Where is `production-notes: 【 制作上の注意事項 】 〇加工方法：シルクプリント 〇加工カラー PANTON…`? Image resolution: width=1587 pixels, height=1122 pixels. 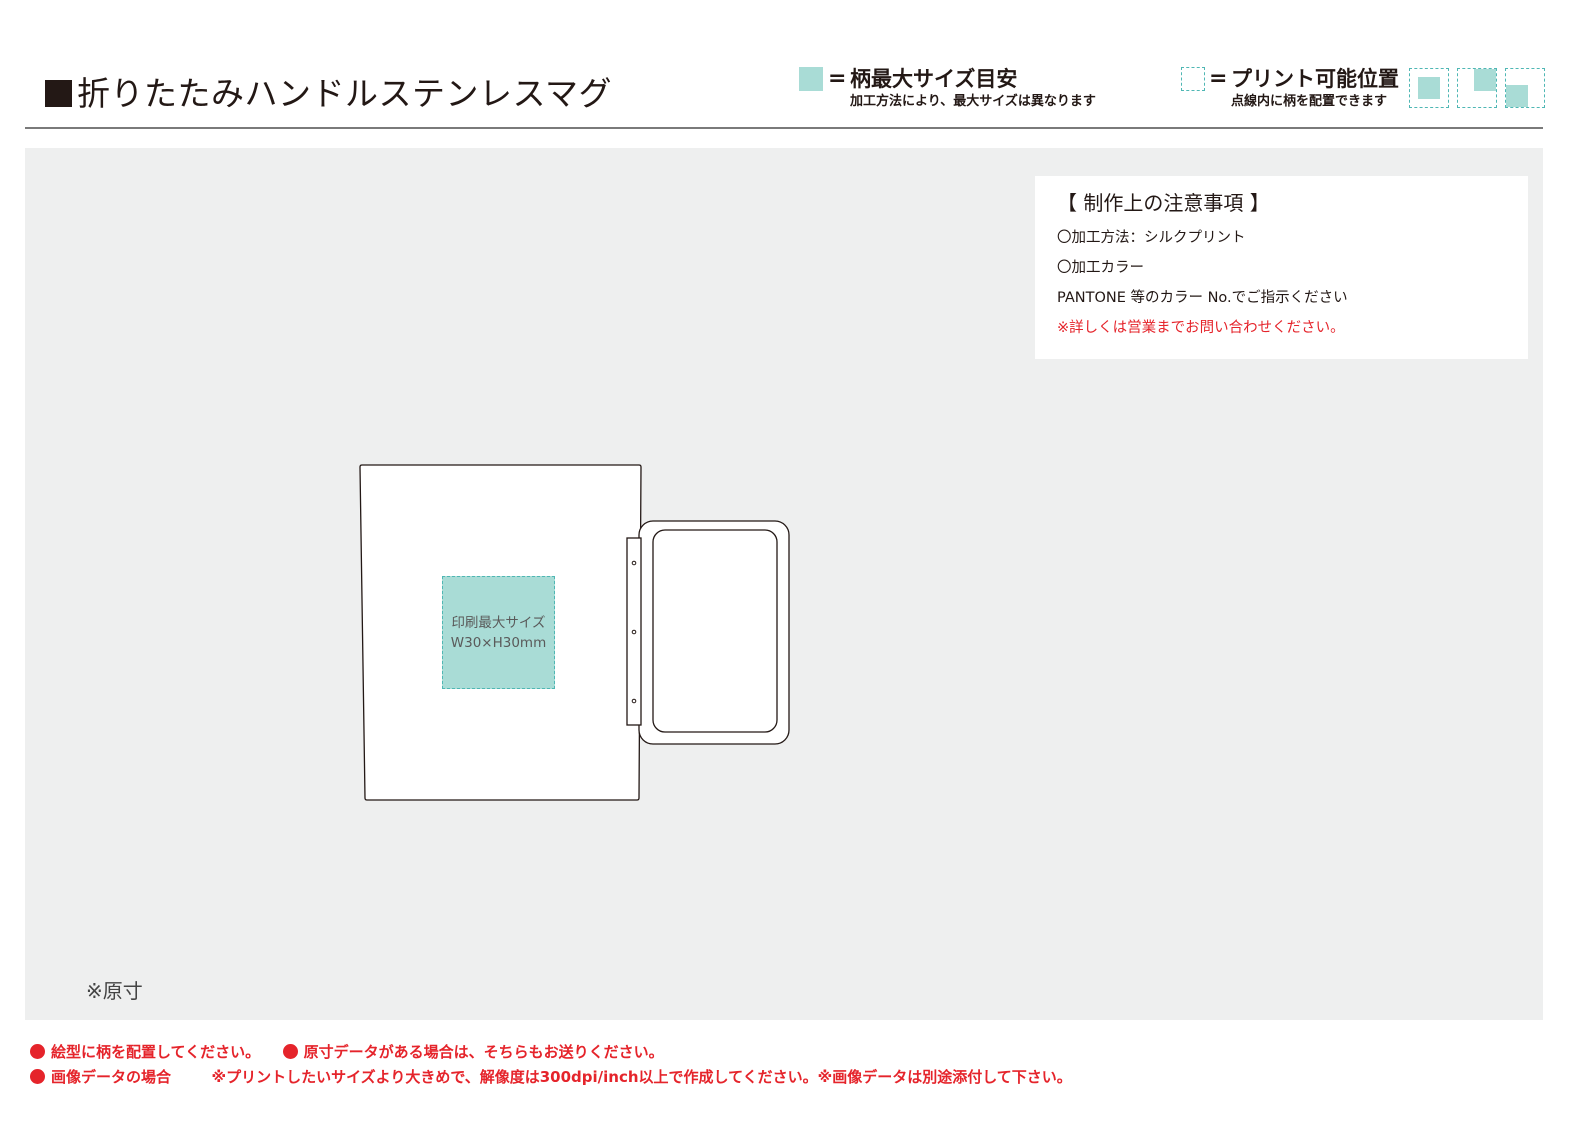 production-notes: 【 制作上の注意事項 】 〇加工方法：シルクプリント 〇加工カラー PANTON… is located at coordinates (1281, 267).